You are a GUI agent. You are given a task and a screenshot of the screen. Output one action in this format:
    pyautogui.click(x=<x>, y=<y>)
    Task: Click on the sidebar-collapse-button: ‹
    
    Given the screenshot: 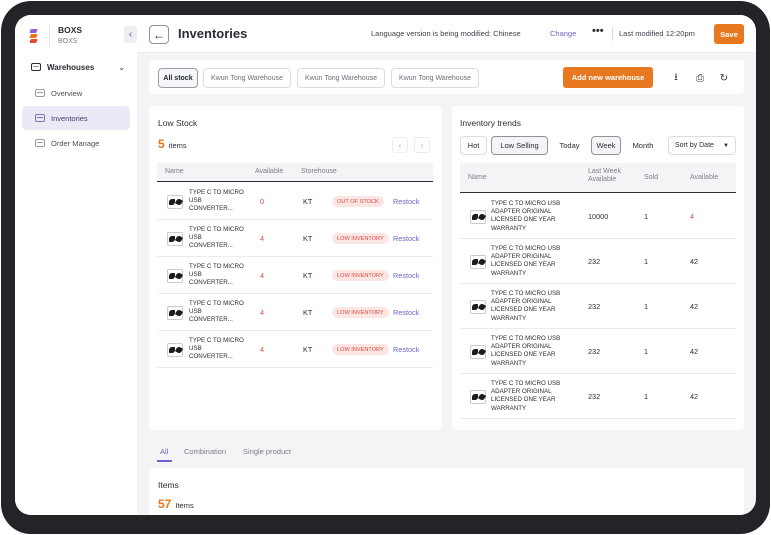 What is the action you would take?
    pyautogui.click(x=130, y=34)
    